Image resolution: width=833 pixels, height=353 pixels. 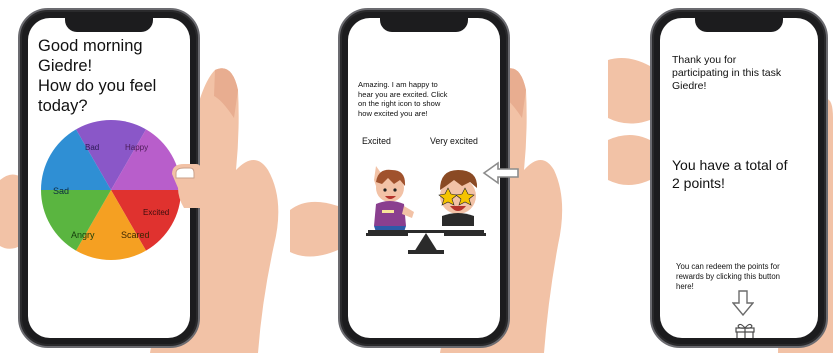 What do you see at coordinates (65, 66) in the screenshot?
I see `greeting-line: Giedre!` at bounding box center [65, 66].